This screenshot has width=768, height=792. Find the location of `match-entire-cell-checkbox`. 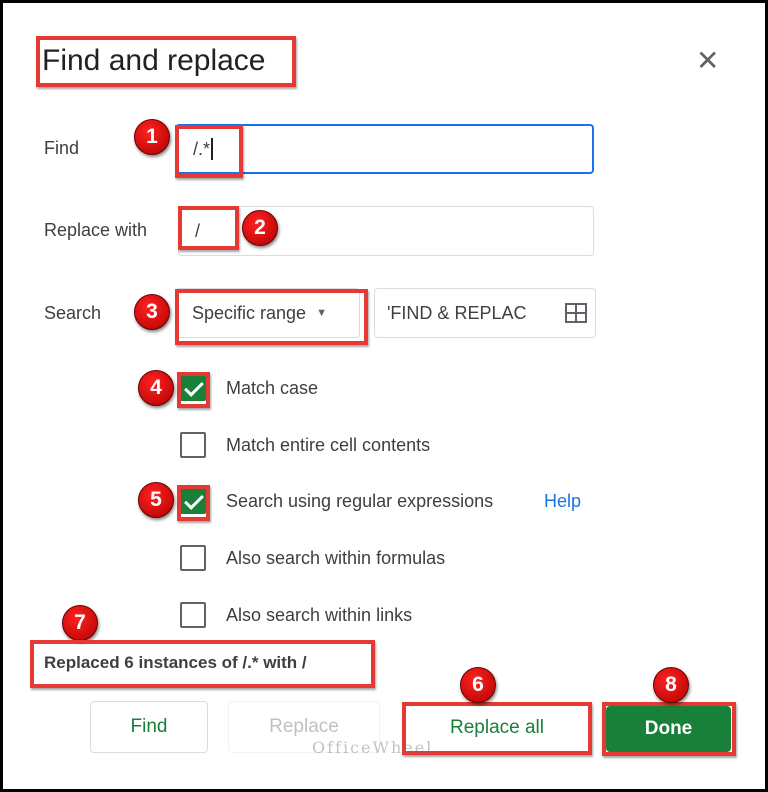

match-entire-cell-checkbox is located at coordinates (193, 445).